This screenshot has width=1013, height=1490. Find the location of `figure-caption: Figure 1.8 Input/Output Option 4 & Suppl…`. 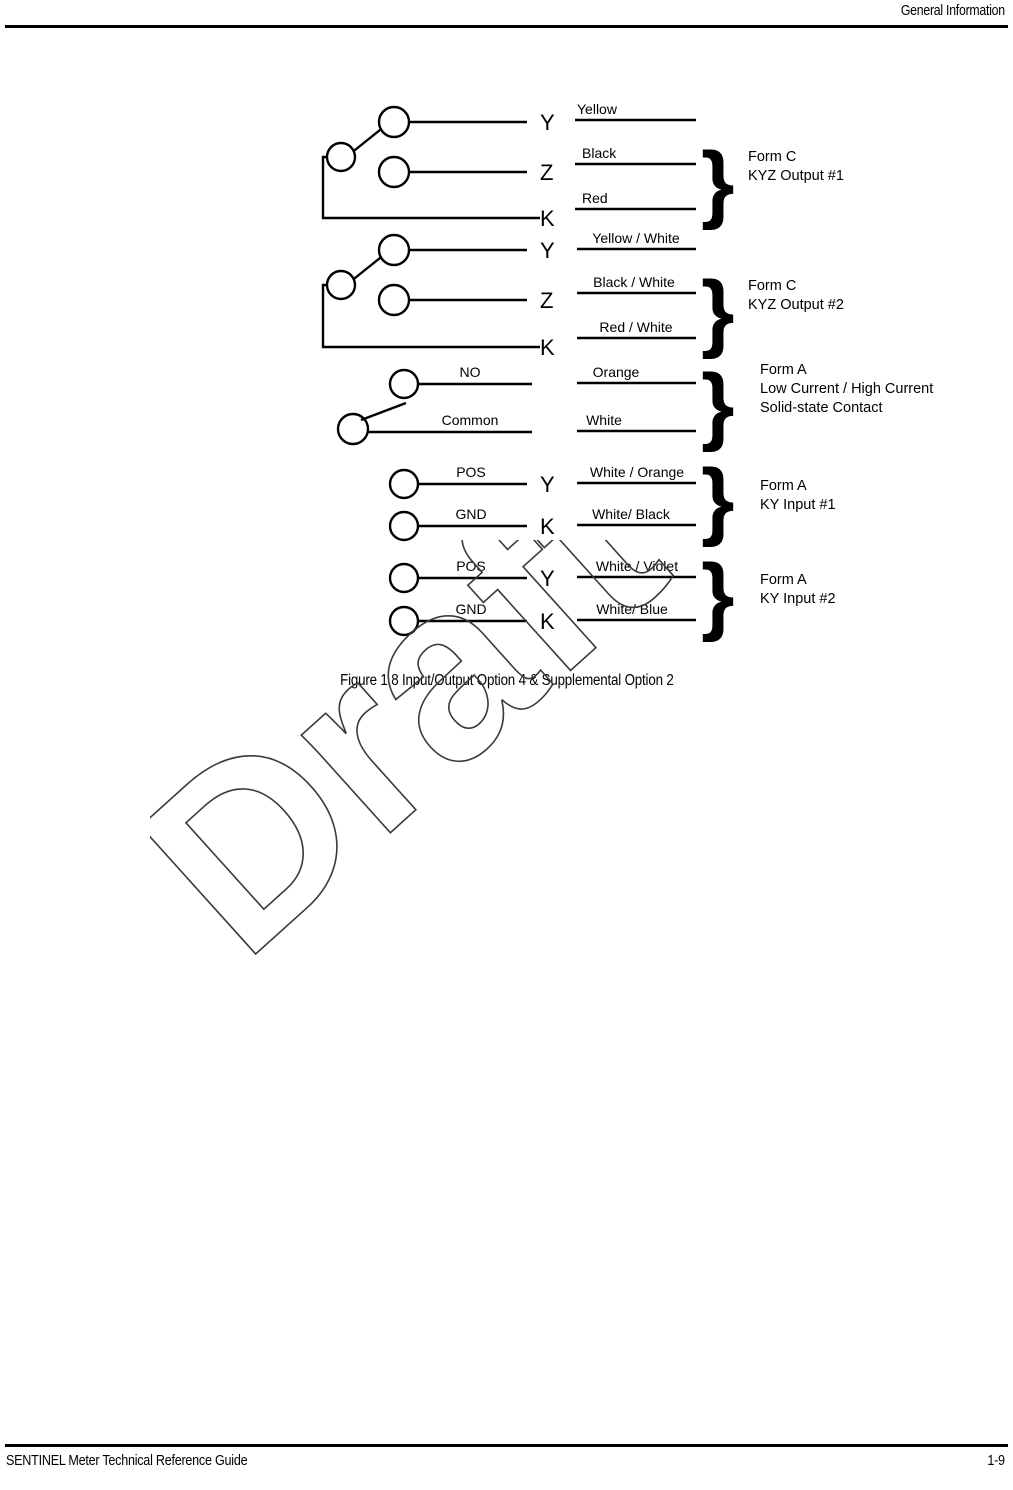

figure-caption: Figure 1.8 Input/Output Option 4 & Suppl… is located at coordinates (506, 681).